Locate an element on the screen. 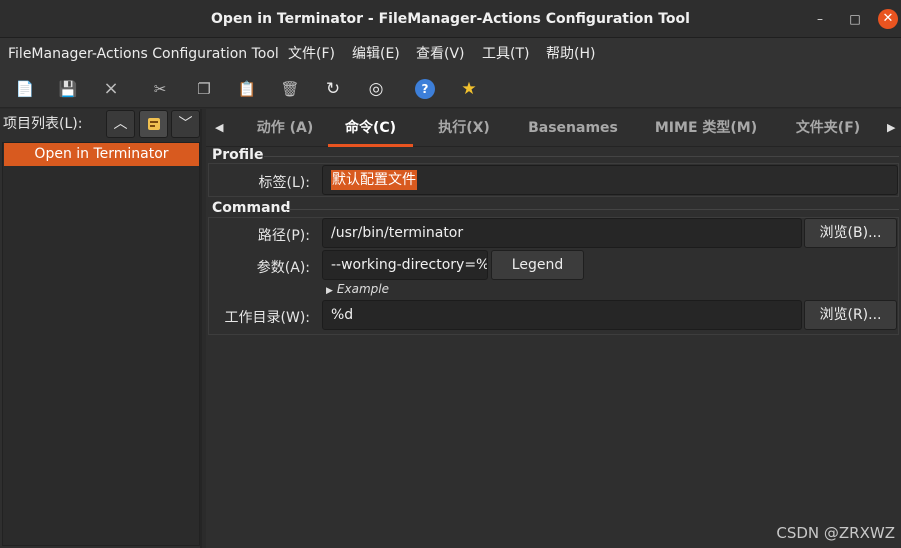 This screenshot has width=901, height=548. tab-command: 命令(C) is located at coordinates (370, 128).